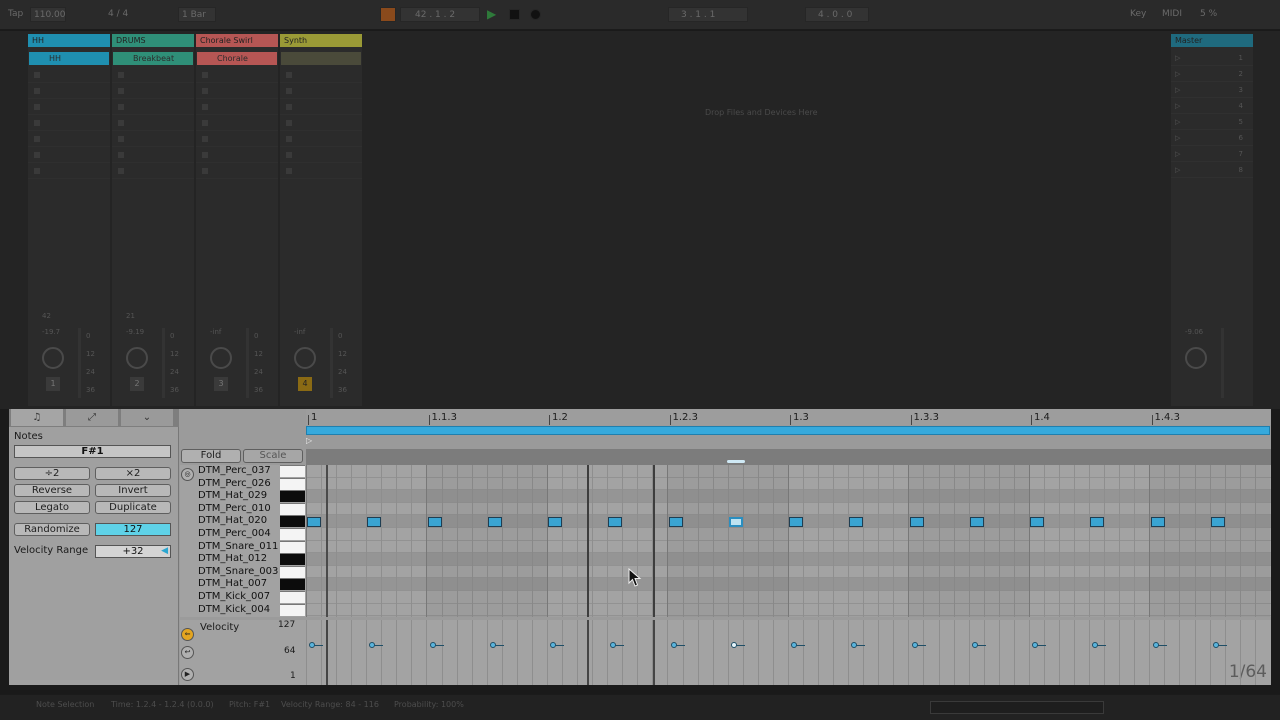 This screenshot has width=1280, height=720. What do you see at coordinates (239, 471) in the screenshot?
I see `drum-key-label: DTM_Perc_037` at bounding box center [239, 471].